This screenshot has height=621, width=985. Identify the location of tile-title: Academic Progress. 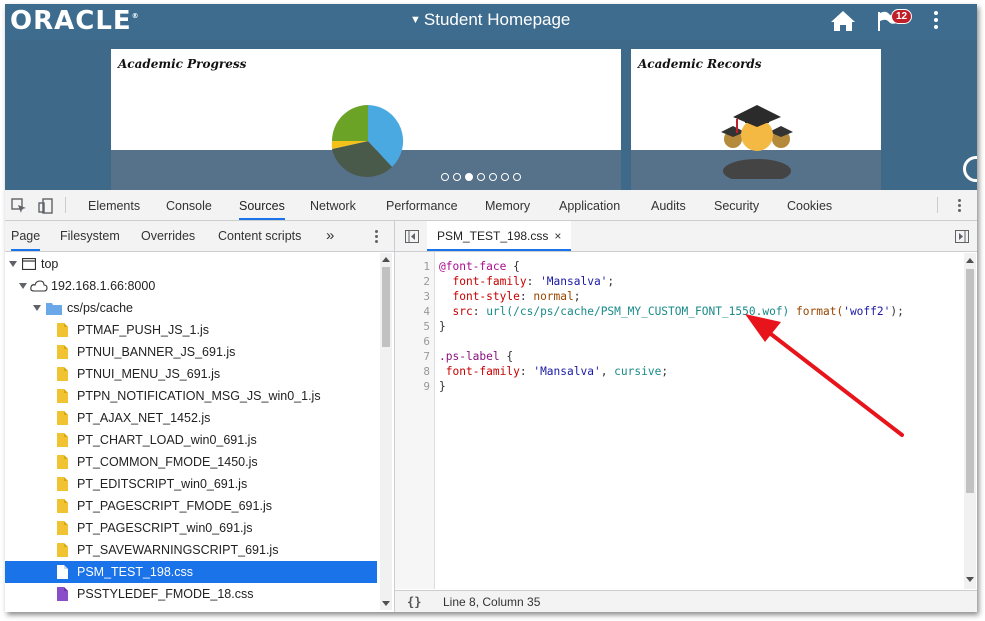
(182, 64).